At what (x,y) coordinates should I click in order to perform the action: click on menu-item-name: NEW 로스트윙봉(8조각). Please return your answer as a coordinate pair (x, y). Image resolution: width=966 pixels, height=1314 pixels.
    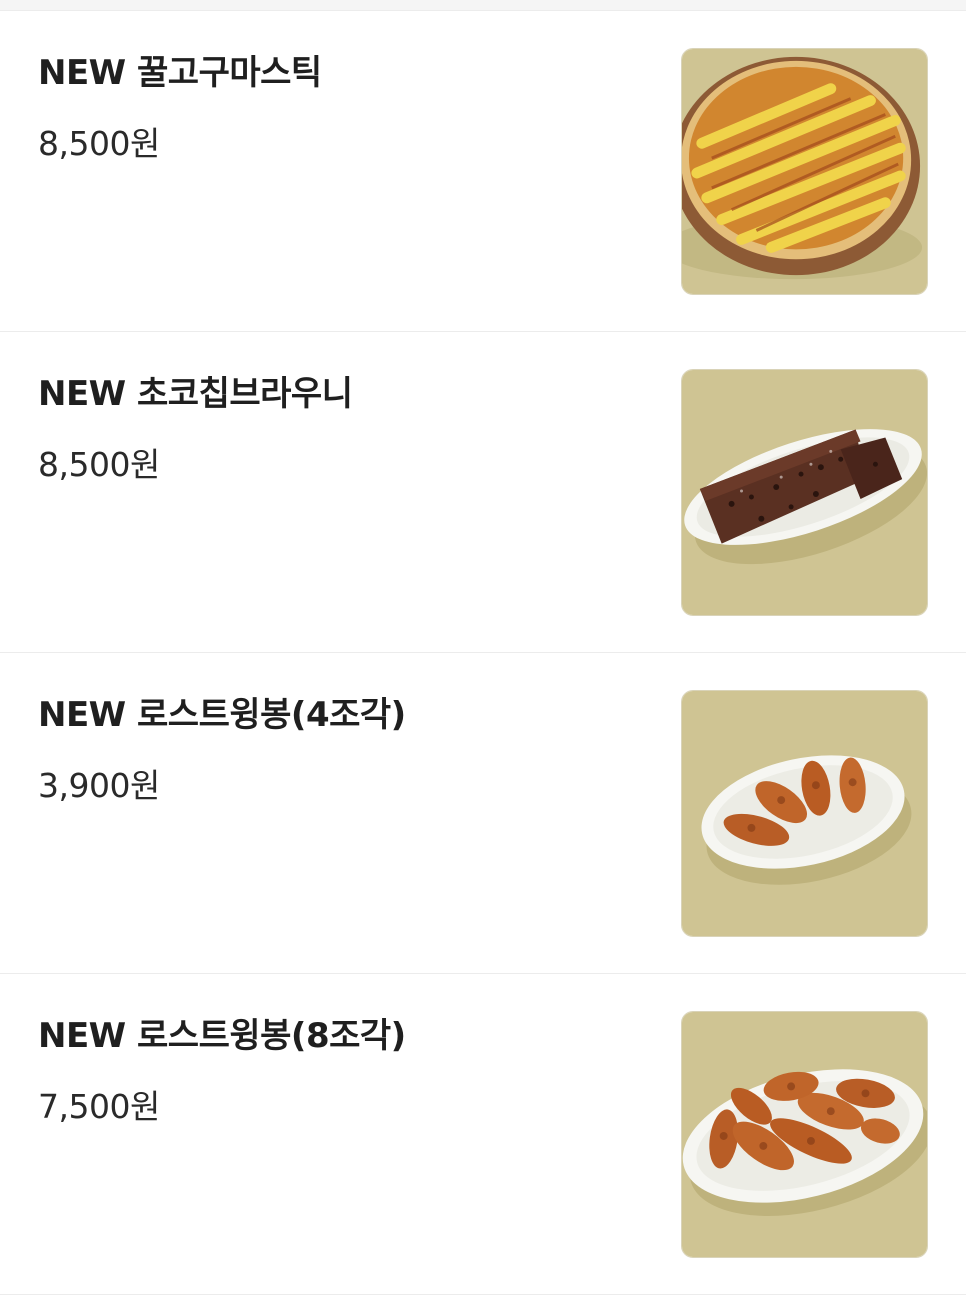
    Looking at the image, I should click on (222, 1036).